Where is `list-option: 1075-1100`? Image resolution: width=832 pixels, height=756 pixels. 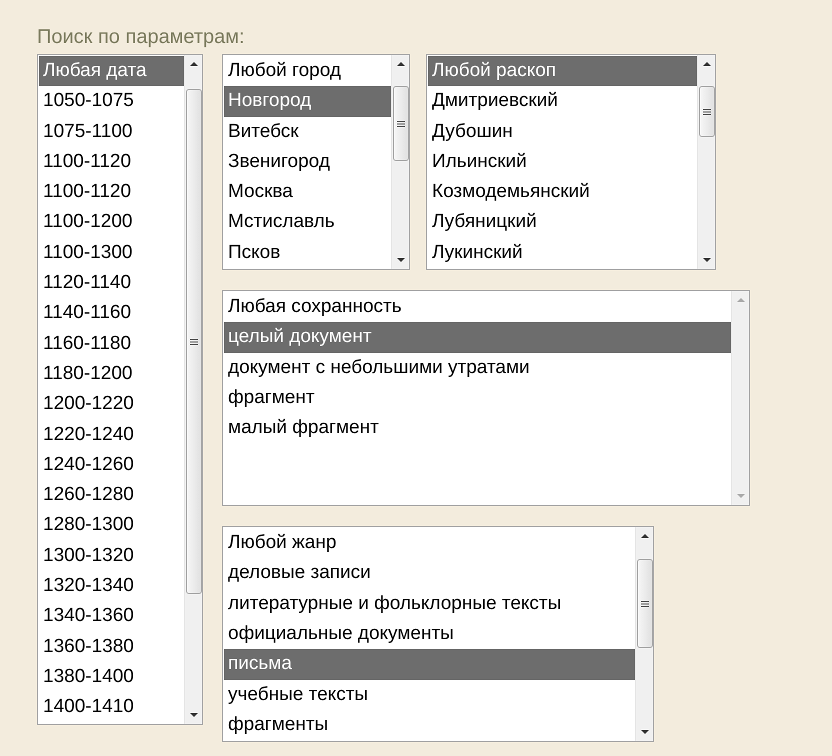 list-option: 1075-1100 is located at coordinates (111, 131).